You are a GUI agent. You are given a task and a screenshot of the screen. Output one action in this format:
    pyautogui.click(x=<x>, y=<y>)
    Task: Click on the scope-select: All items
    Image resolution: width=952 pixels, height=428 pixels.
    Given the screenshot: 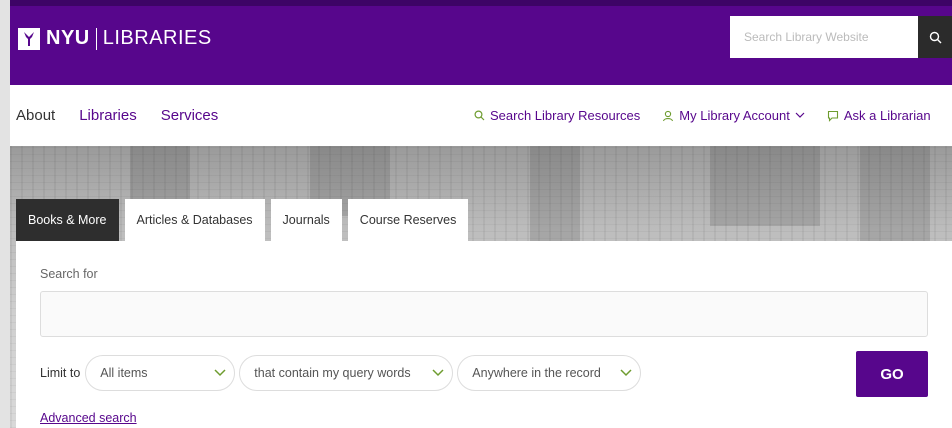 What is the action you would take?
    pyautogui.click(x=160, y=373)
    